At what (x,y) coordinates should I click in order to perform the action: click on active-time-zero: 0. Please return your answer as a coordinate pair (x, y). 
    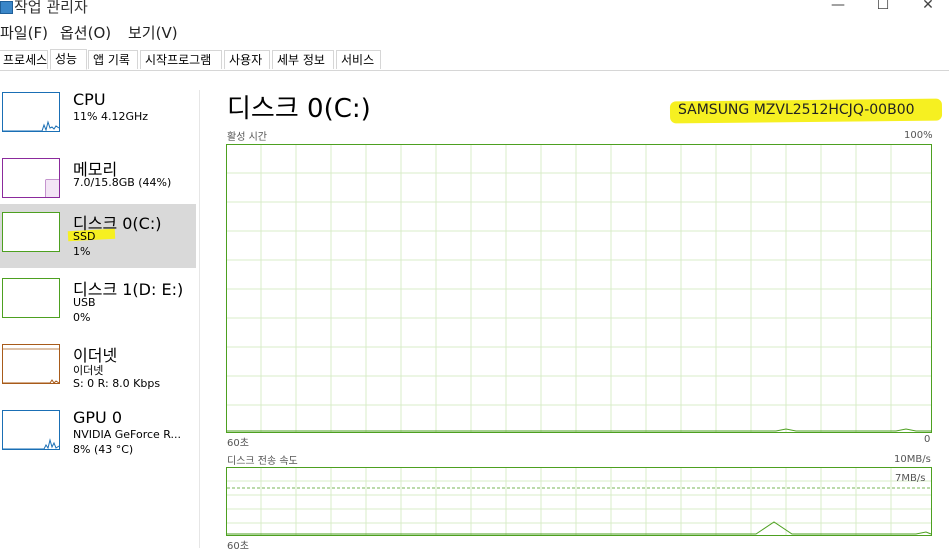
    Looking at the image, I should click on (927, 439).